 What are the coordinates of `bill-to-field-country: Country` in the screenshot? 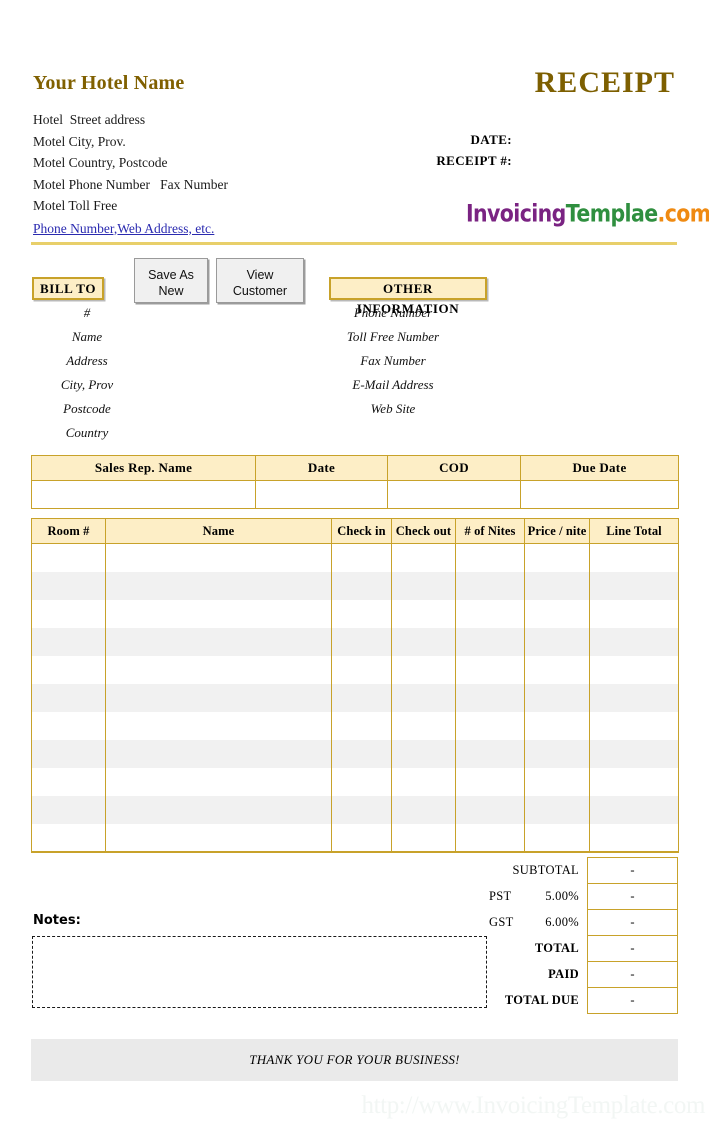 It's located at (87, 433).